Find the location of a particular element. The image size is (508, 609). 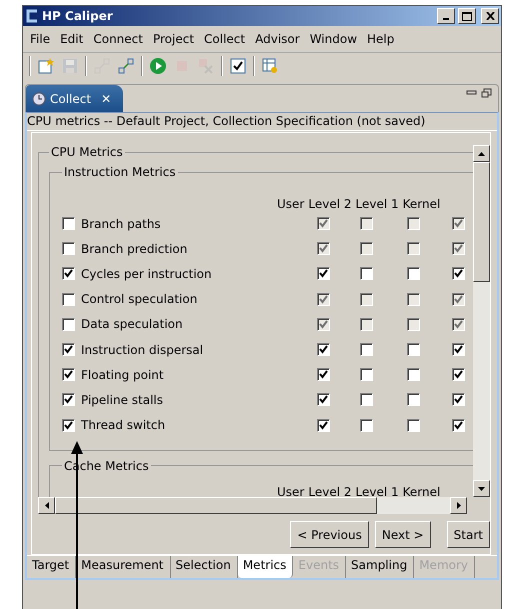

metric-label: Floating point is located at coordinates (123, 375).